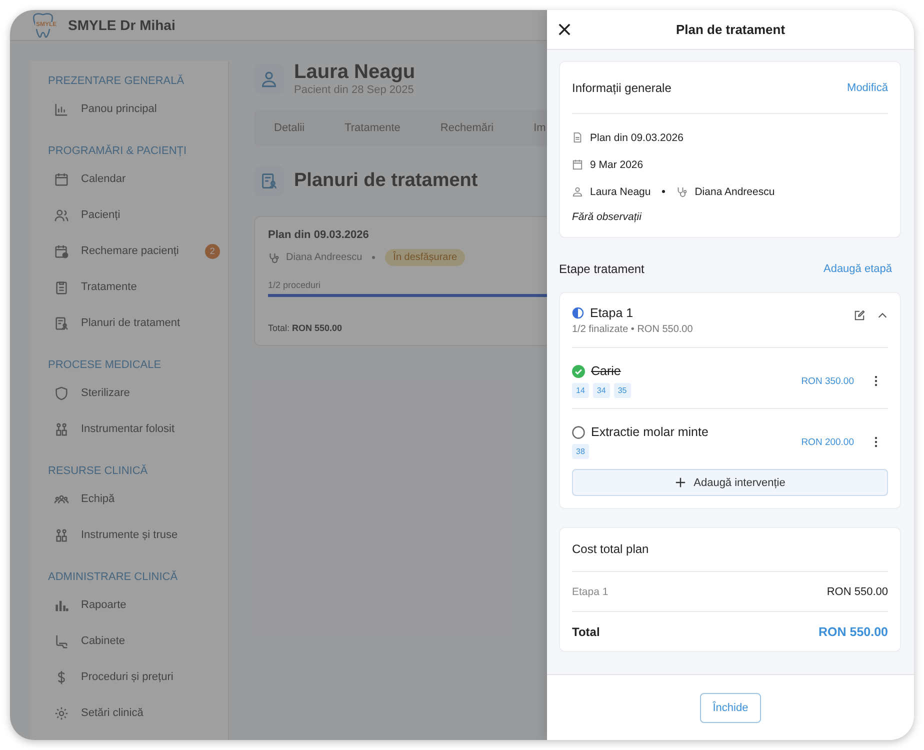 This screenshot has width=924, height=750. Describe the element at coordinates (578, 371) in the screenshot. I see `check-circle-icon` at that location.